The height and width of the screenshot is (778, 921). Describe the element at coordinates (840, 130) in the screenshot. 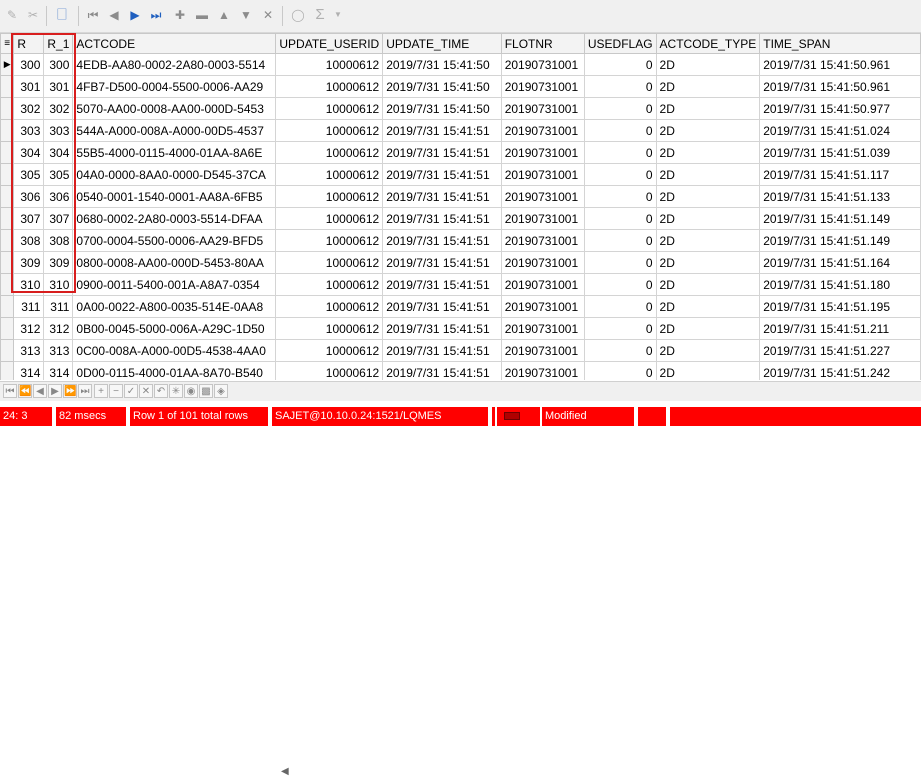

I see `table-cell: 2019/7/31 15:41:51.024` at that location.